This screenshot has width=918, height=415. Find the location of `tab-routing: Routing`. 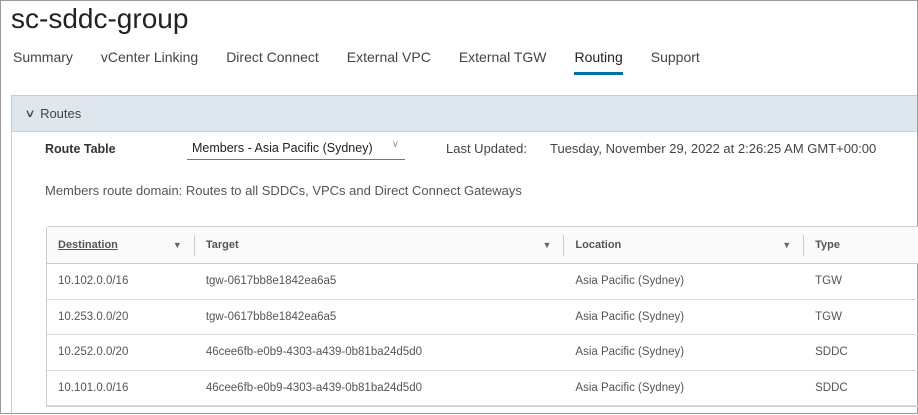

tab-routing: Routing is located at coordinates (598, 60).